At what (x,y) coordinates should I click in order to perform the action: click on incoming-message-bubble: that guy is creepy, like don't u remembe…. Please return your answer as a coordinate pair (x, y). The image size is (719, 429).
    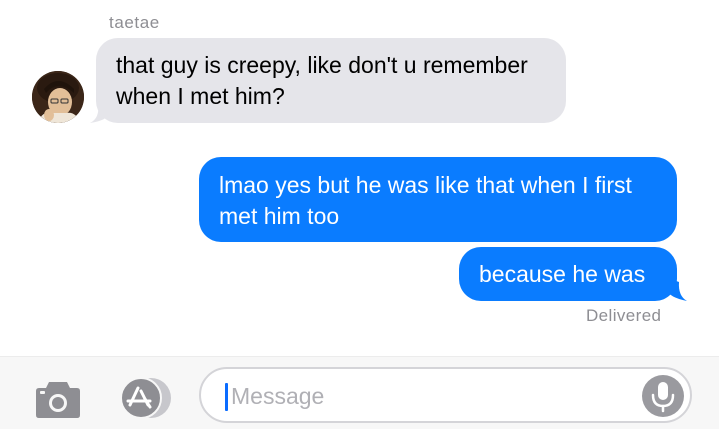
    Looking at the image, I should click on (331, 80).